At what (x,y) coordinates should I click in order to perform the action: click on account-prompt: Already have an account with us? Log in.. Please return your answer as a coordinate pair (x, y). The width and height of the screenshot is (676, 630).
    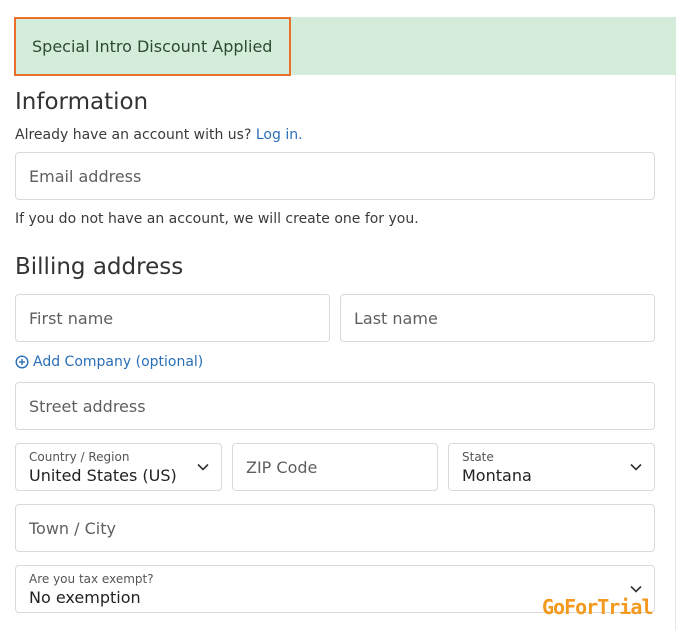
    Looking at the image, I should click on (159, 135).